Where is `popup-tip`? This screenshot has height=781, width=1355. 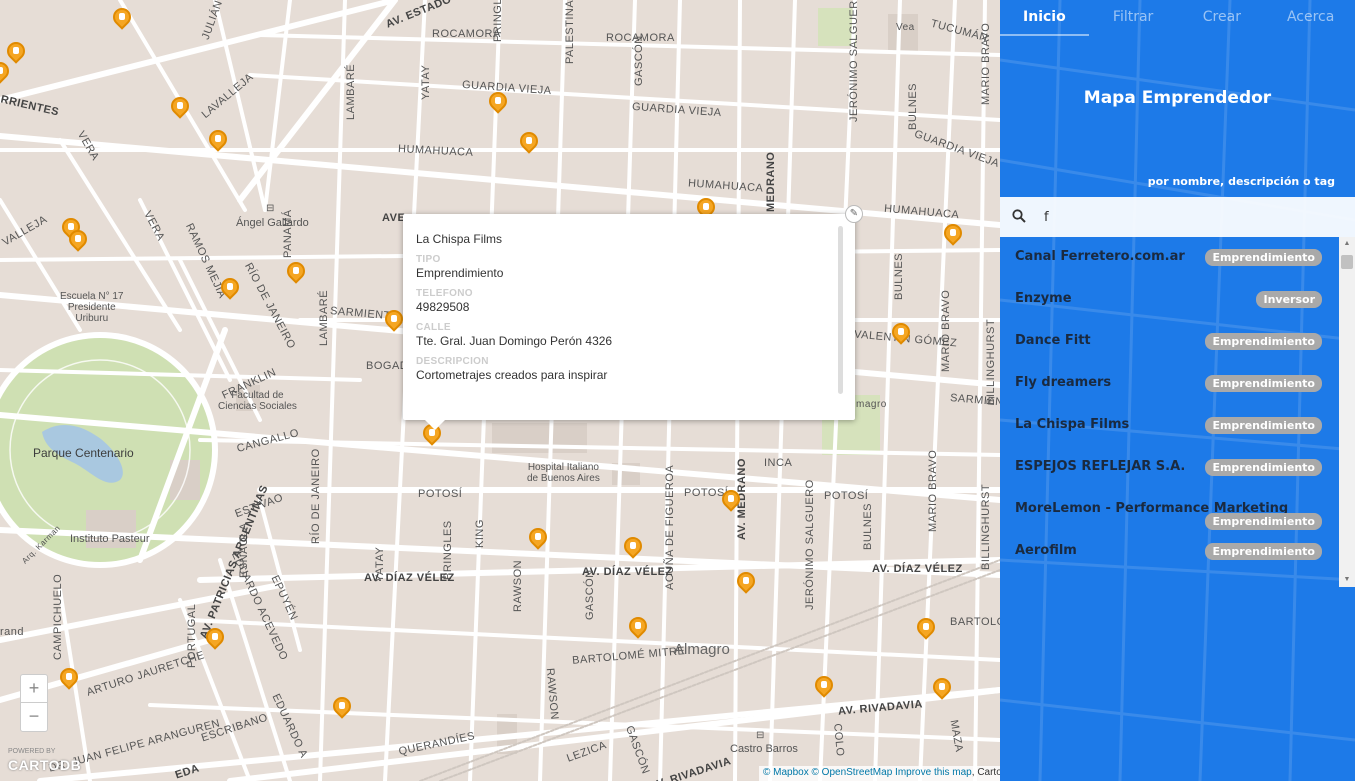 popup-tip is located at coordinates (435, 425).